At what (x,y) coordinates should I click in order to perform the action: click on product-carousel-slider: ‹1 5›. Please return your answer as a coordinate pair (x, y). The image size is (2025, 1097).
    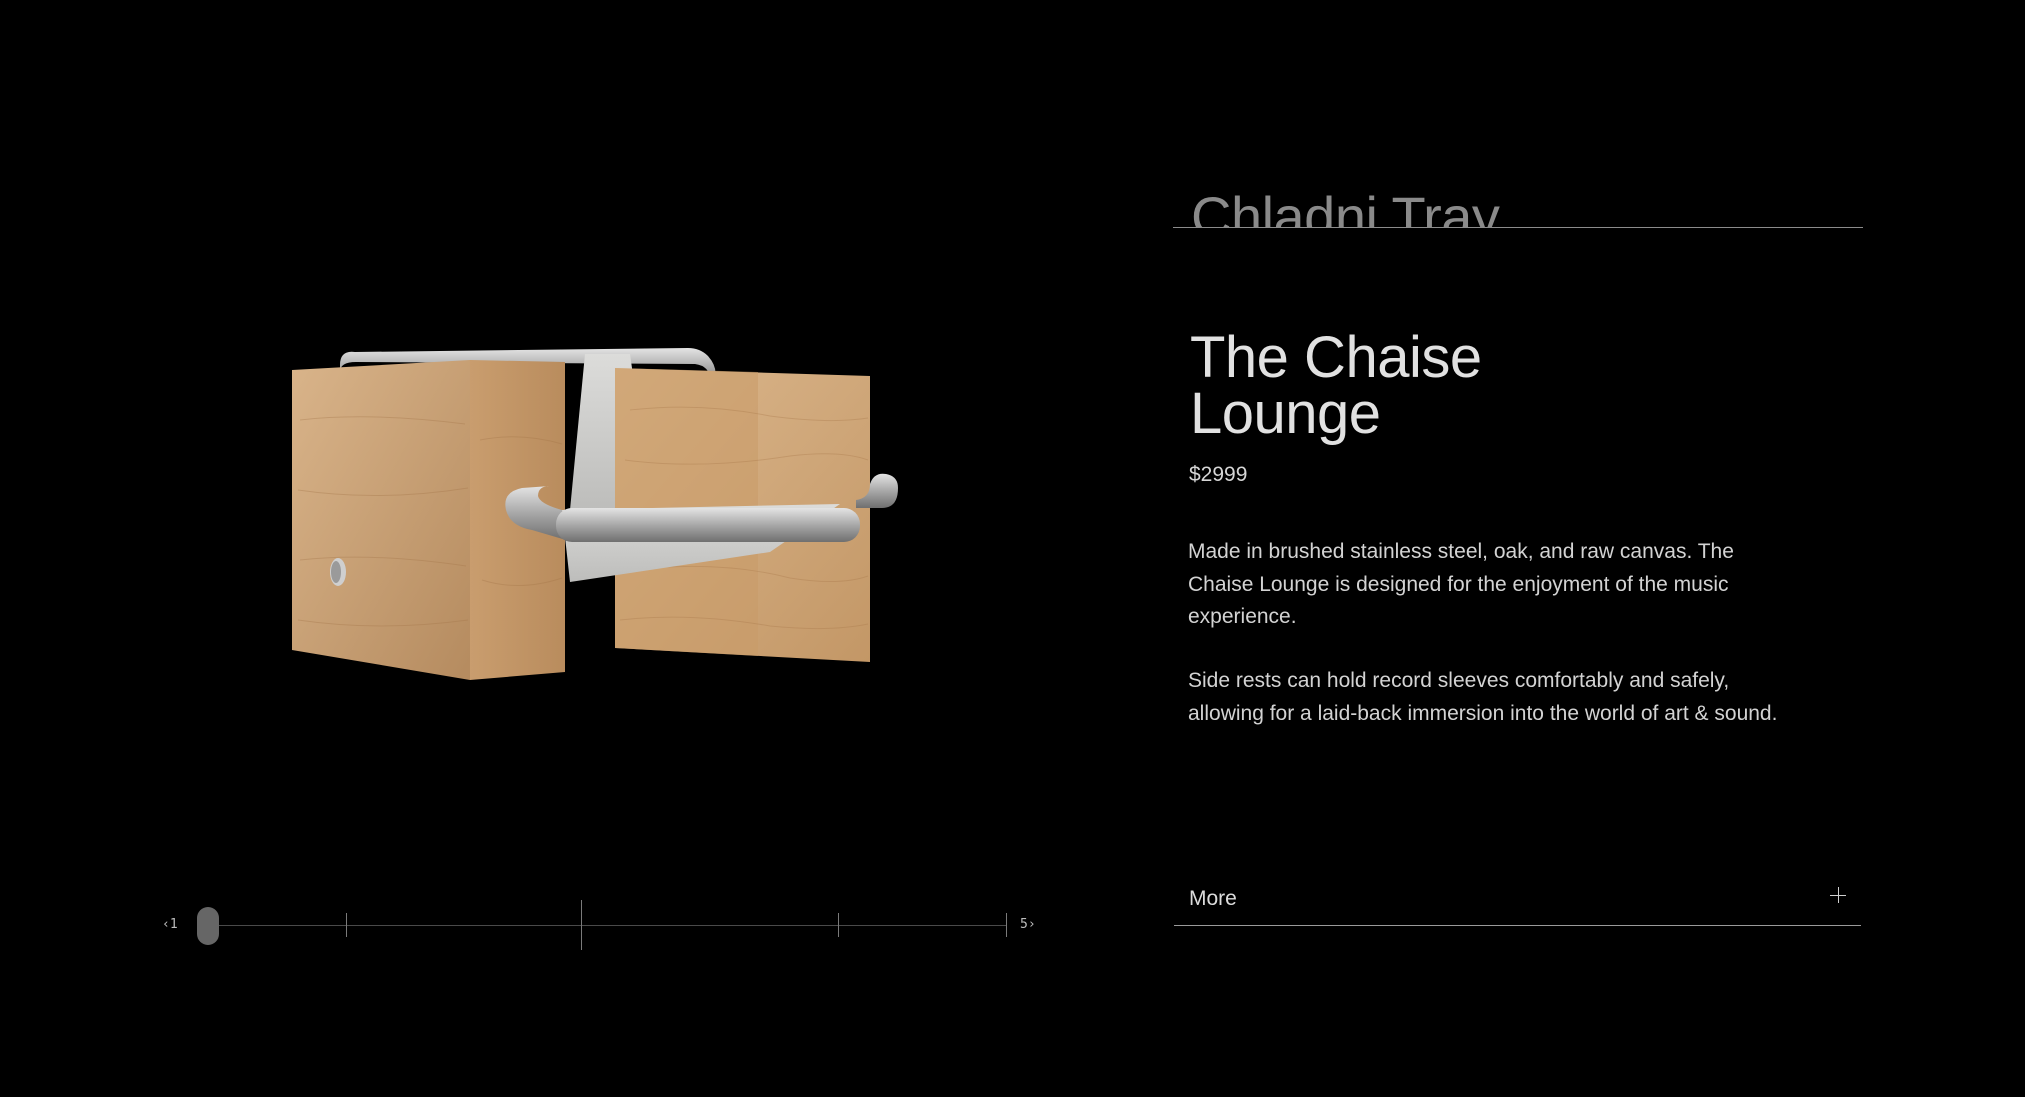
    Looking at the image, I should click on (600, 925).